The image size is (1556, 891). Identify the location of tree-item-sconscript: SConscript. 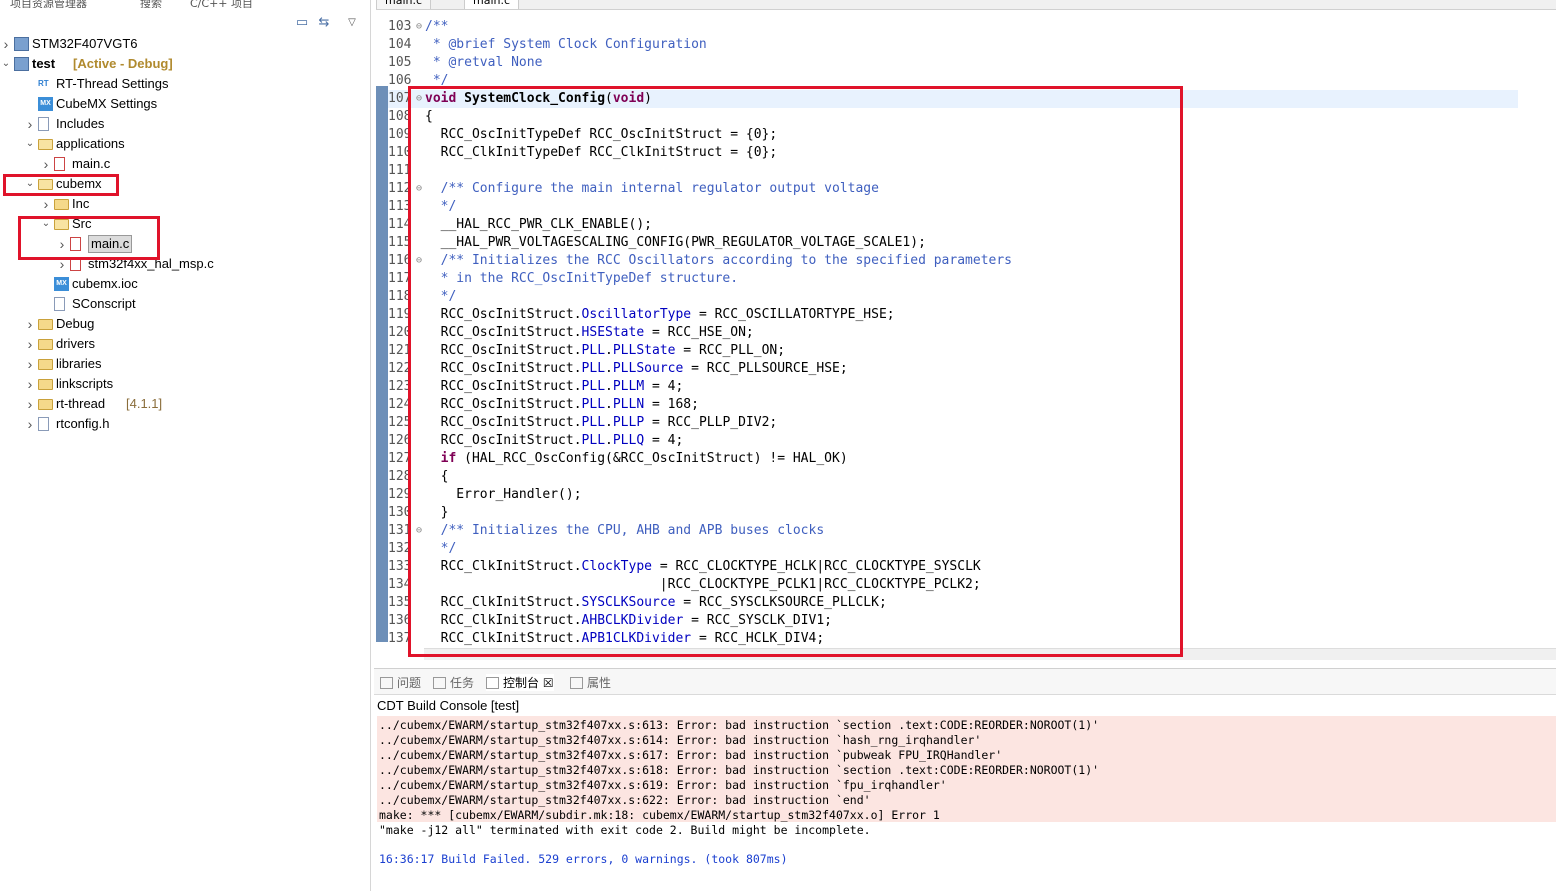
(190, 304).